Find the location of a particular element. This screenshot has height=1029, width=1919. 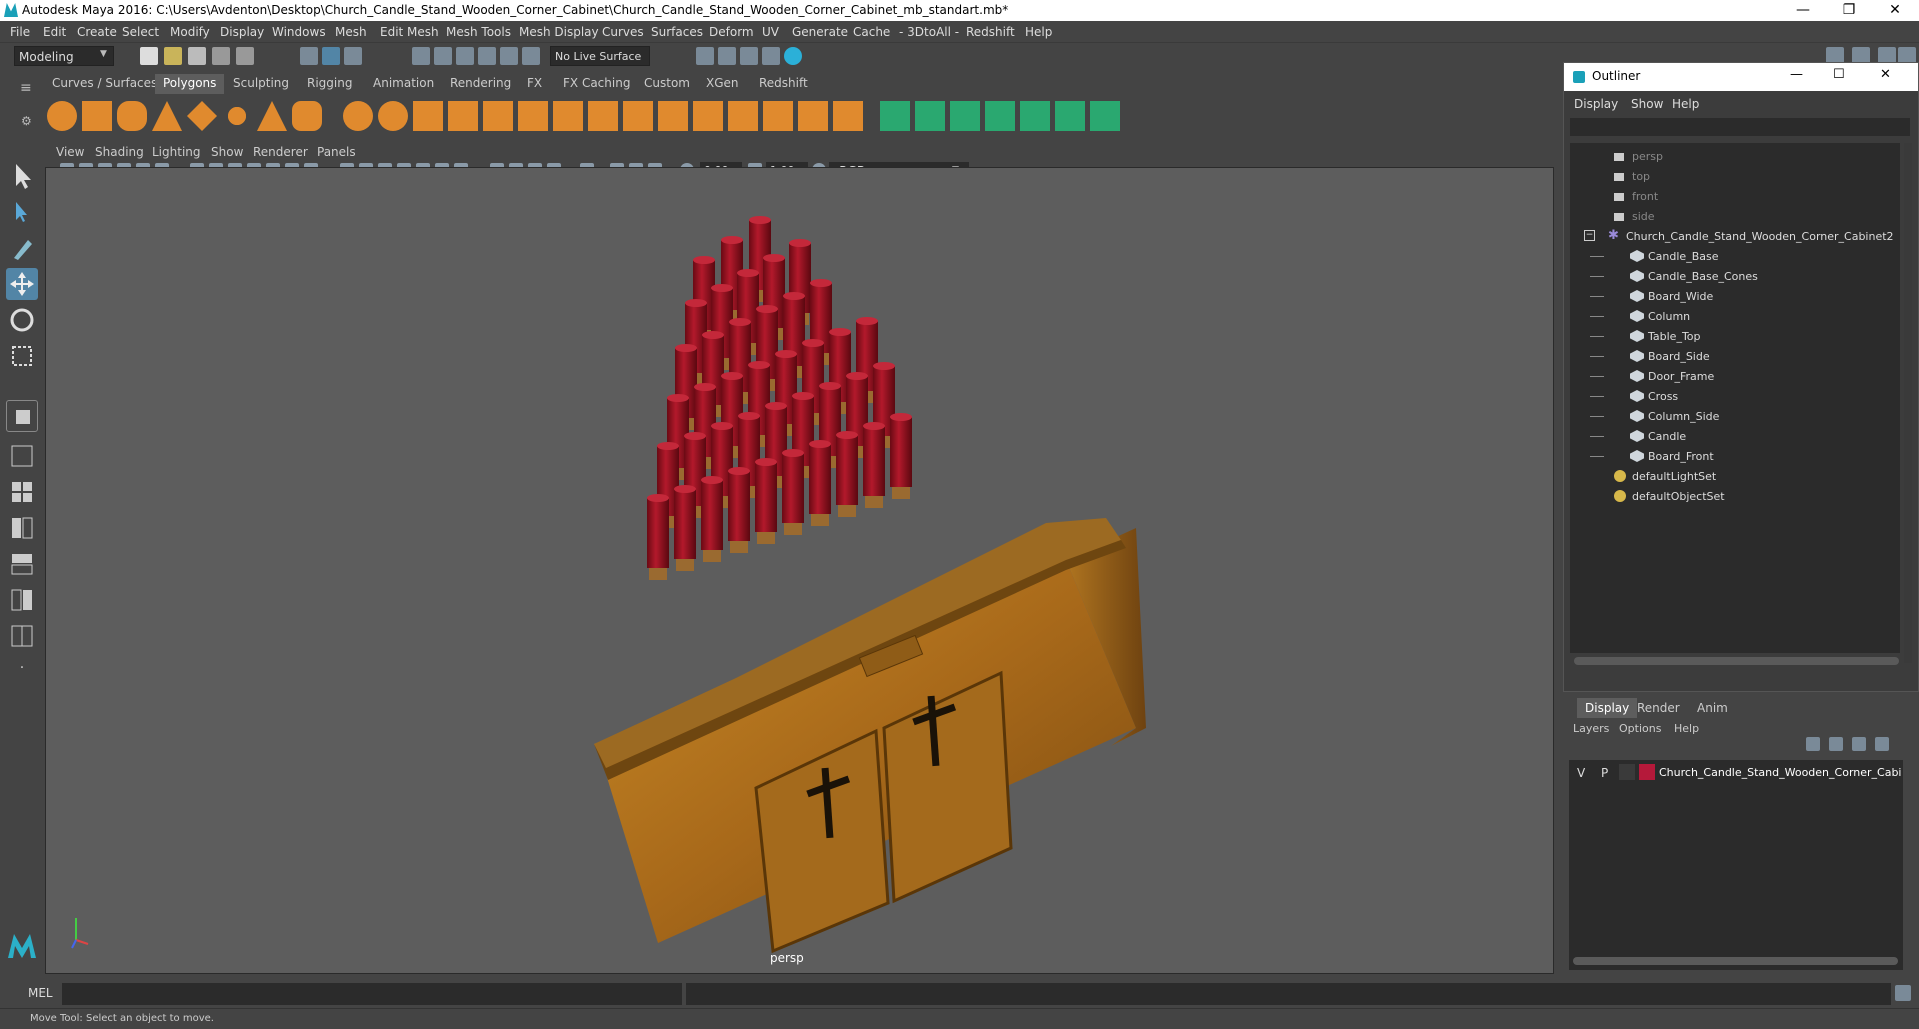

viewport-menu-view: View is located at coordinates (70, 152).